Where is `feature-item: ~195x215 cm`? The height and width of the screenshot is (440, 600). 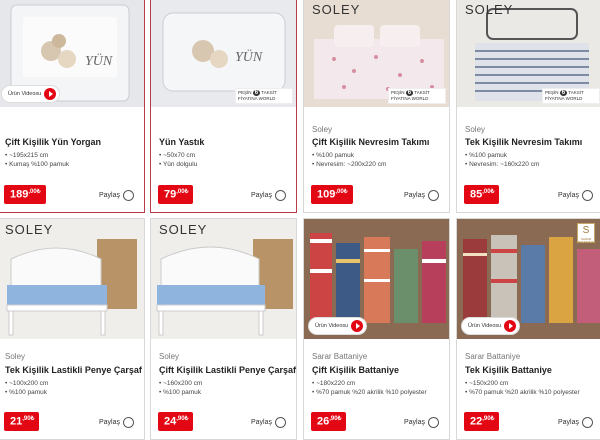 feature-item: ~195x215 cm is located at coordinates (37, 155).